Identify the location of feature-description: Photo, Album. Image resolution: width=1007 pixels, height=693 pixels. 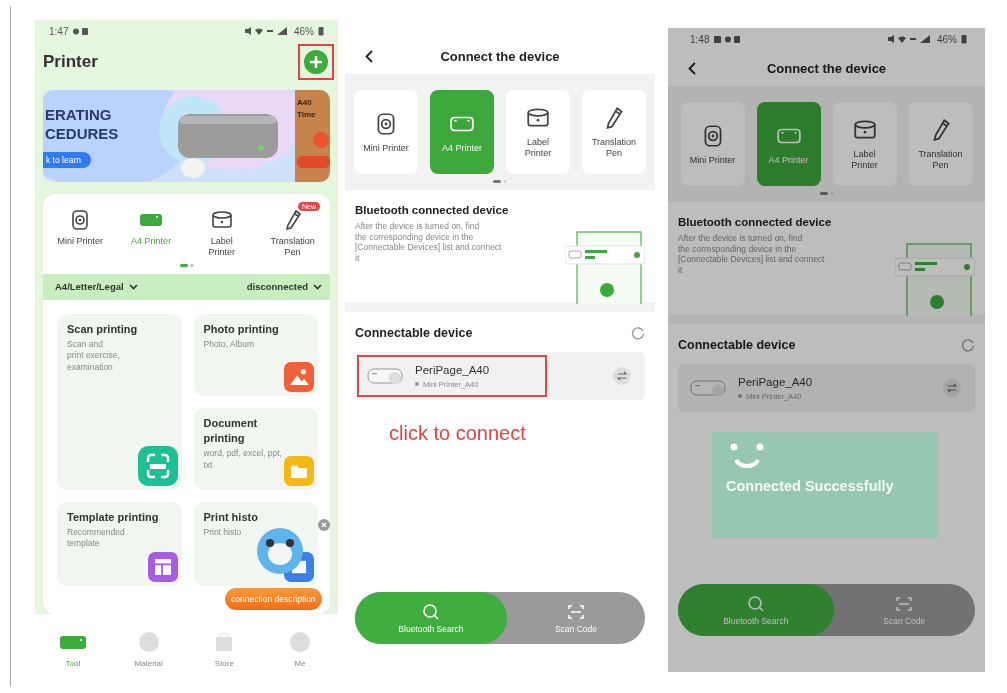
(229, 345).